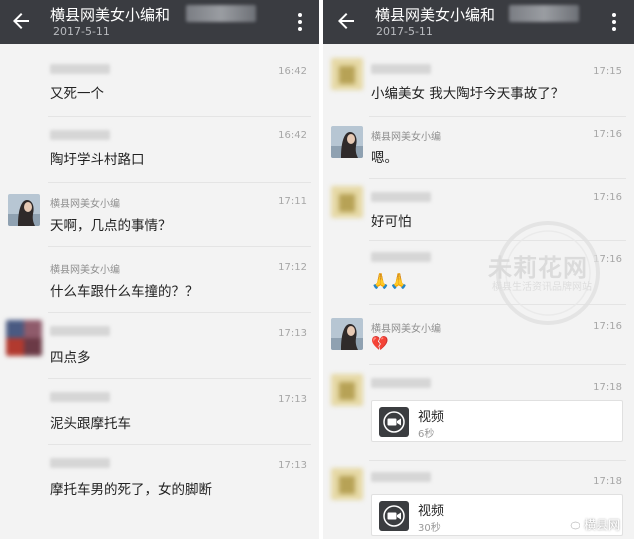  I want to click on video-duration: 30秒, so click(429, 528).